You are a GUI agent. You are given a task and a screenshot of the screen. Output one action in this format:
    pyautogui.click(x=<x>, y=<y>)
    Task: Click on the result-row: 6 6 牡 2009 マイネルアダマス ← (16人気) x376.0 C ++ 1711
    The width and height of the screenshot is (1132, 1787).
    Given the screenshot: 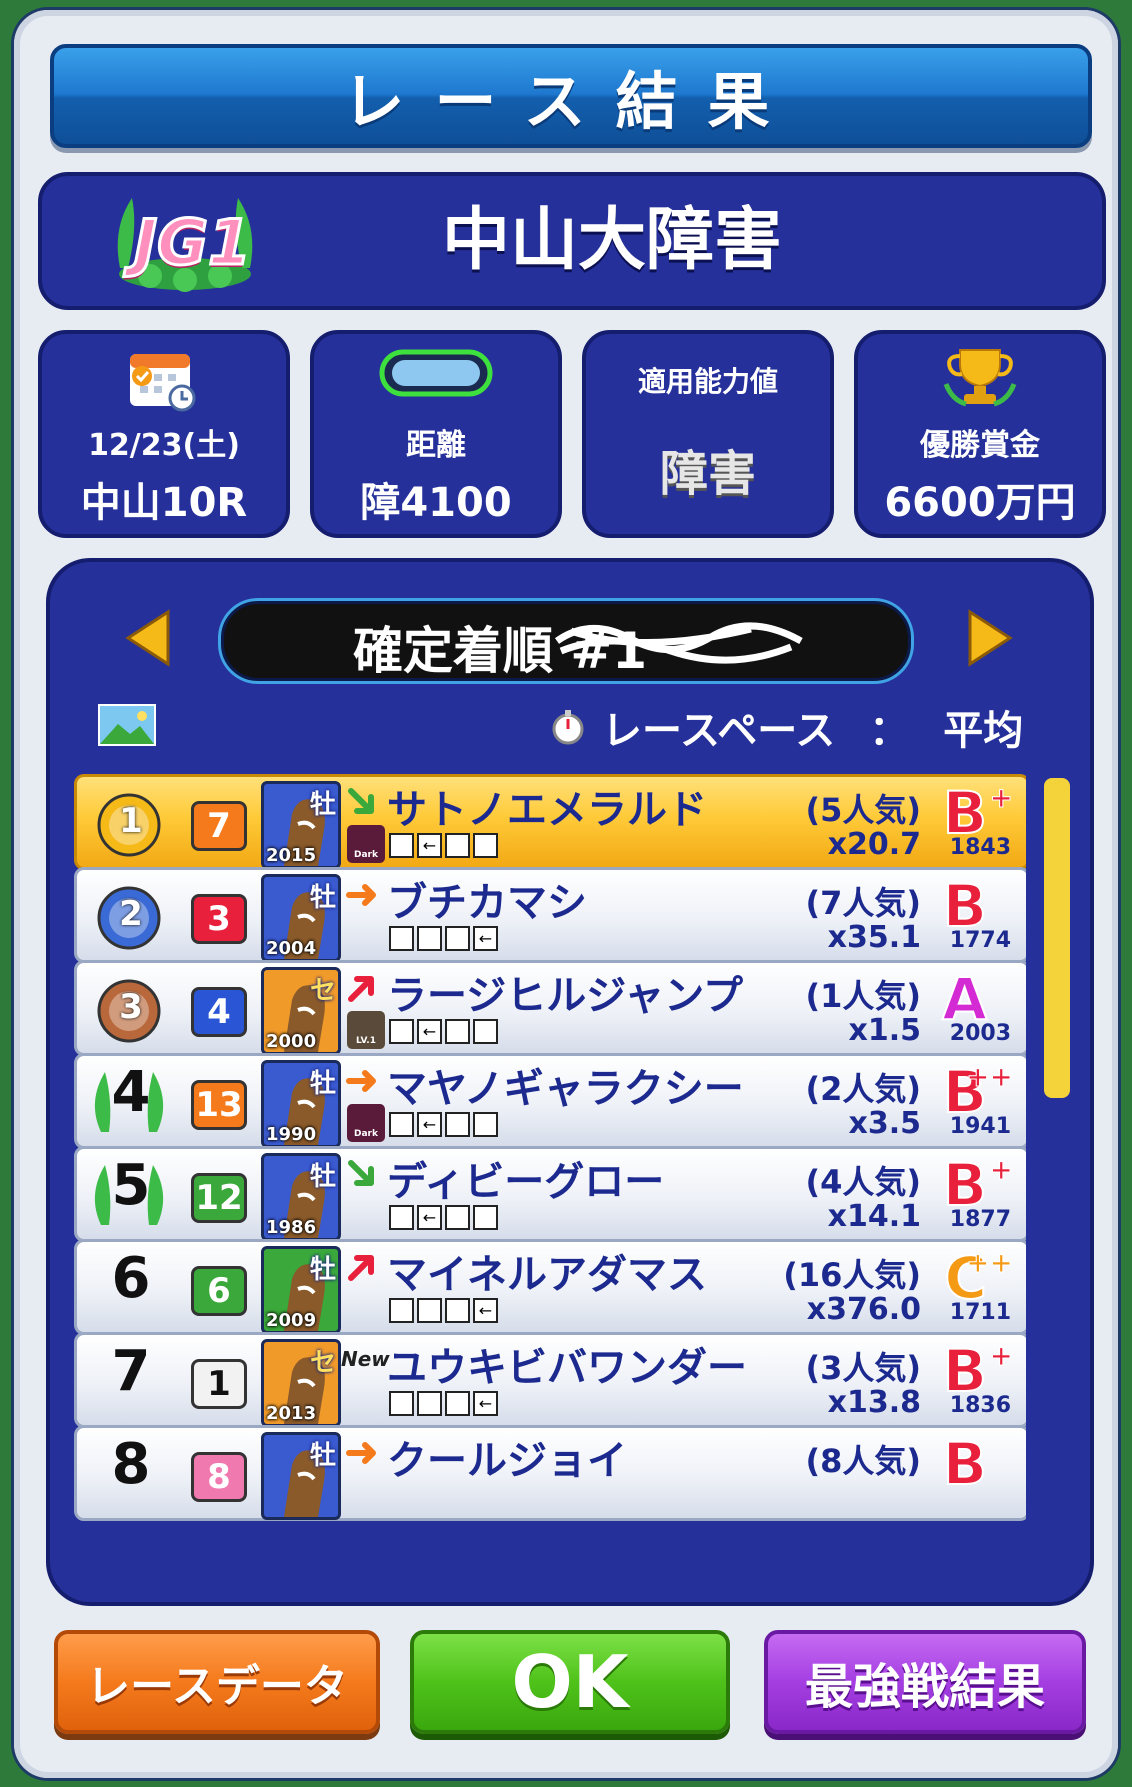 What is the action you would take?
    pyautogui.click(x=550, y=1287)
    